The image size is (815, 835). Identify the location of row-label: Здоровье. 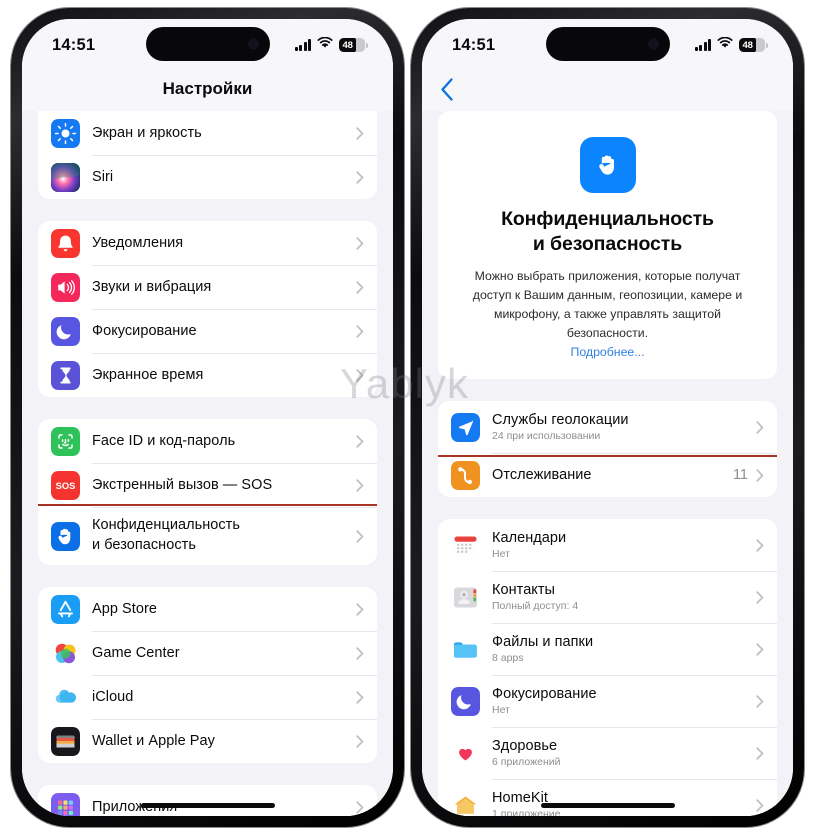
(525, 745).